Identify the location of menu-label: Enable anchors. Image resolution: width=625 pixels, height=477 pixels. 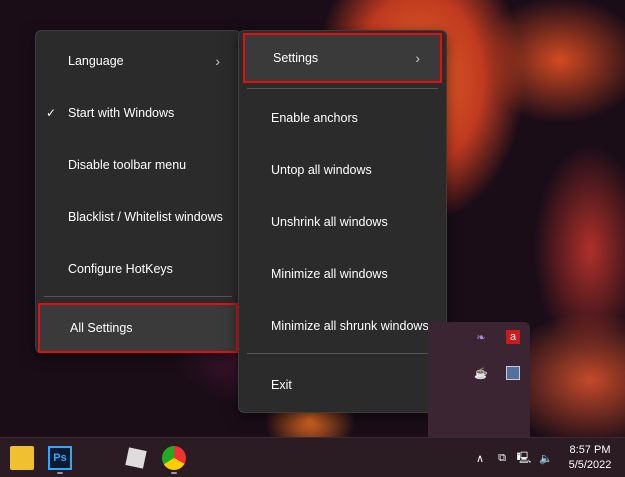
(314, 118).